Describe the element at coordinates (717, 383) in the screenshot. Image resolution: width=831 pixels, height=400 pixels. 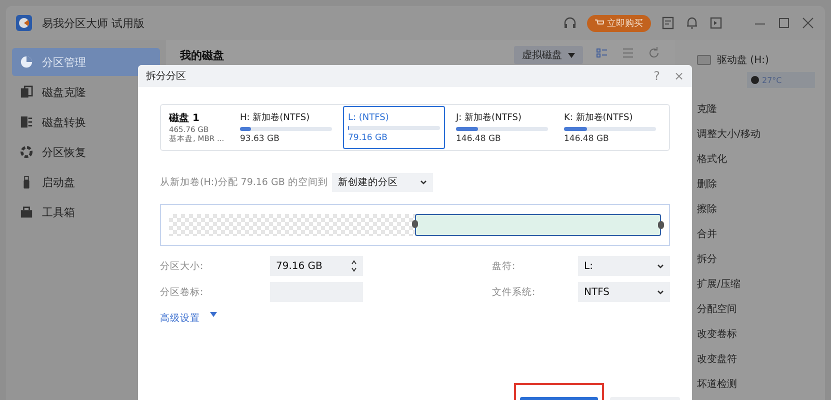
I see `action-item: 坏道检测` at that location.